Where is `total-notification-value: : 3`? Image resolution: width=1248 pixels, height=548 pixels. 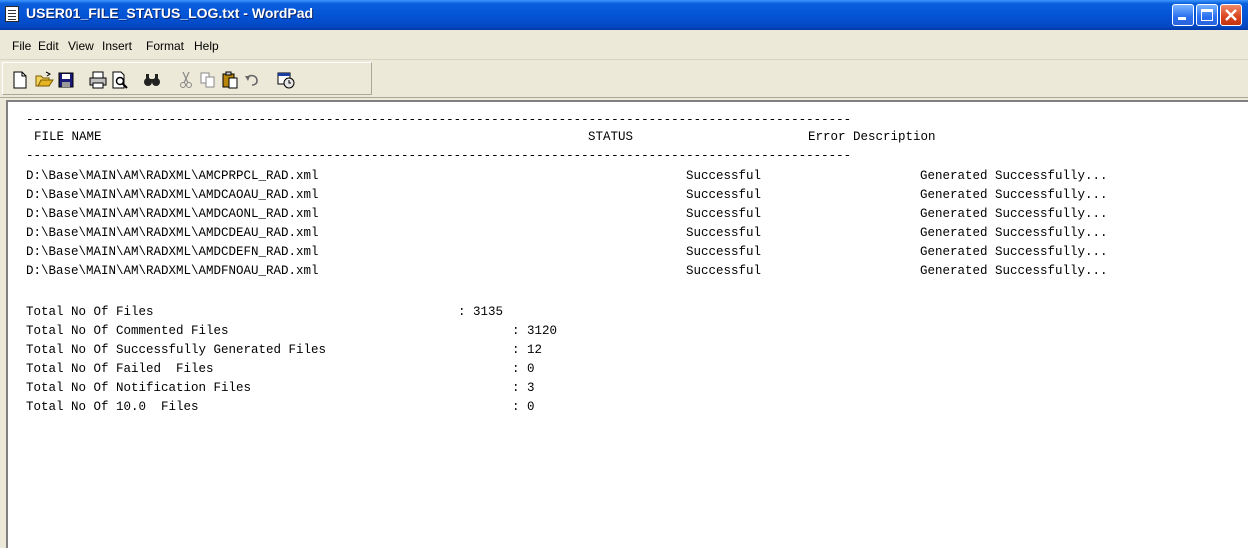
total-notification-value: : 3 is located at coordinates (523, 388).